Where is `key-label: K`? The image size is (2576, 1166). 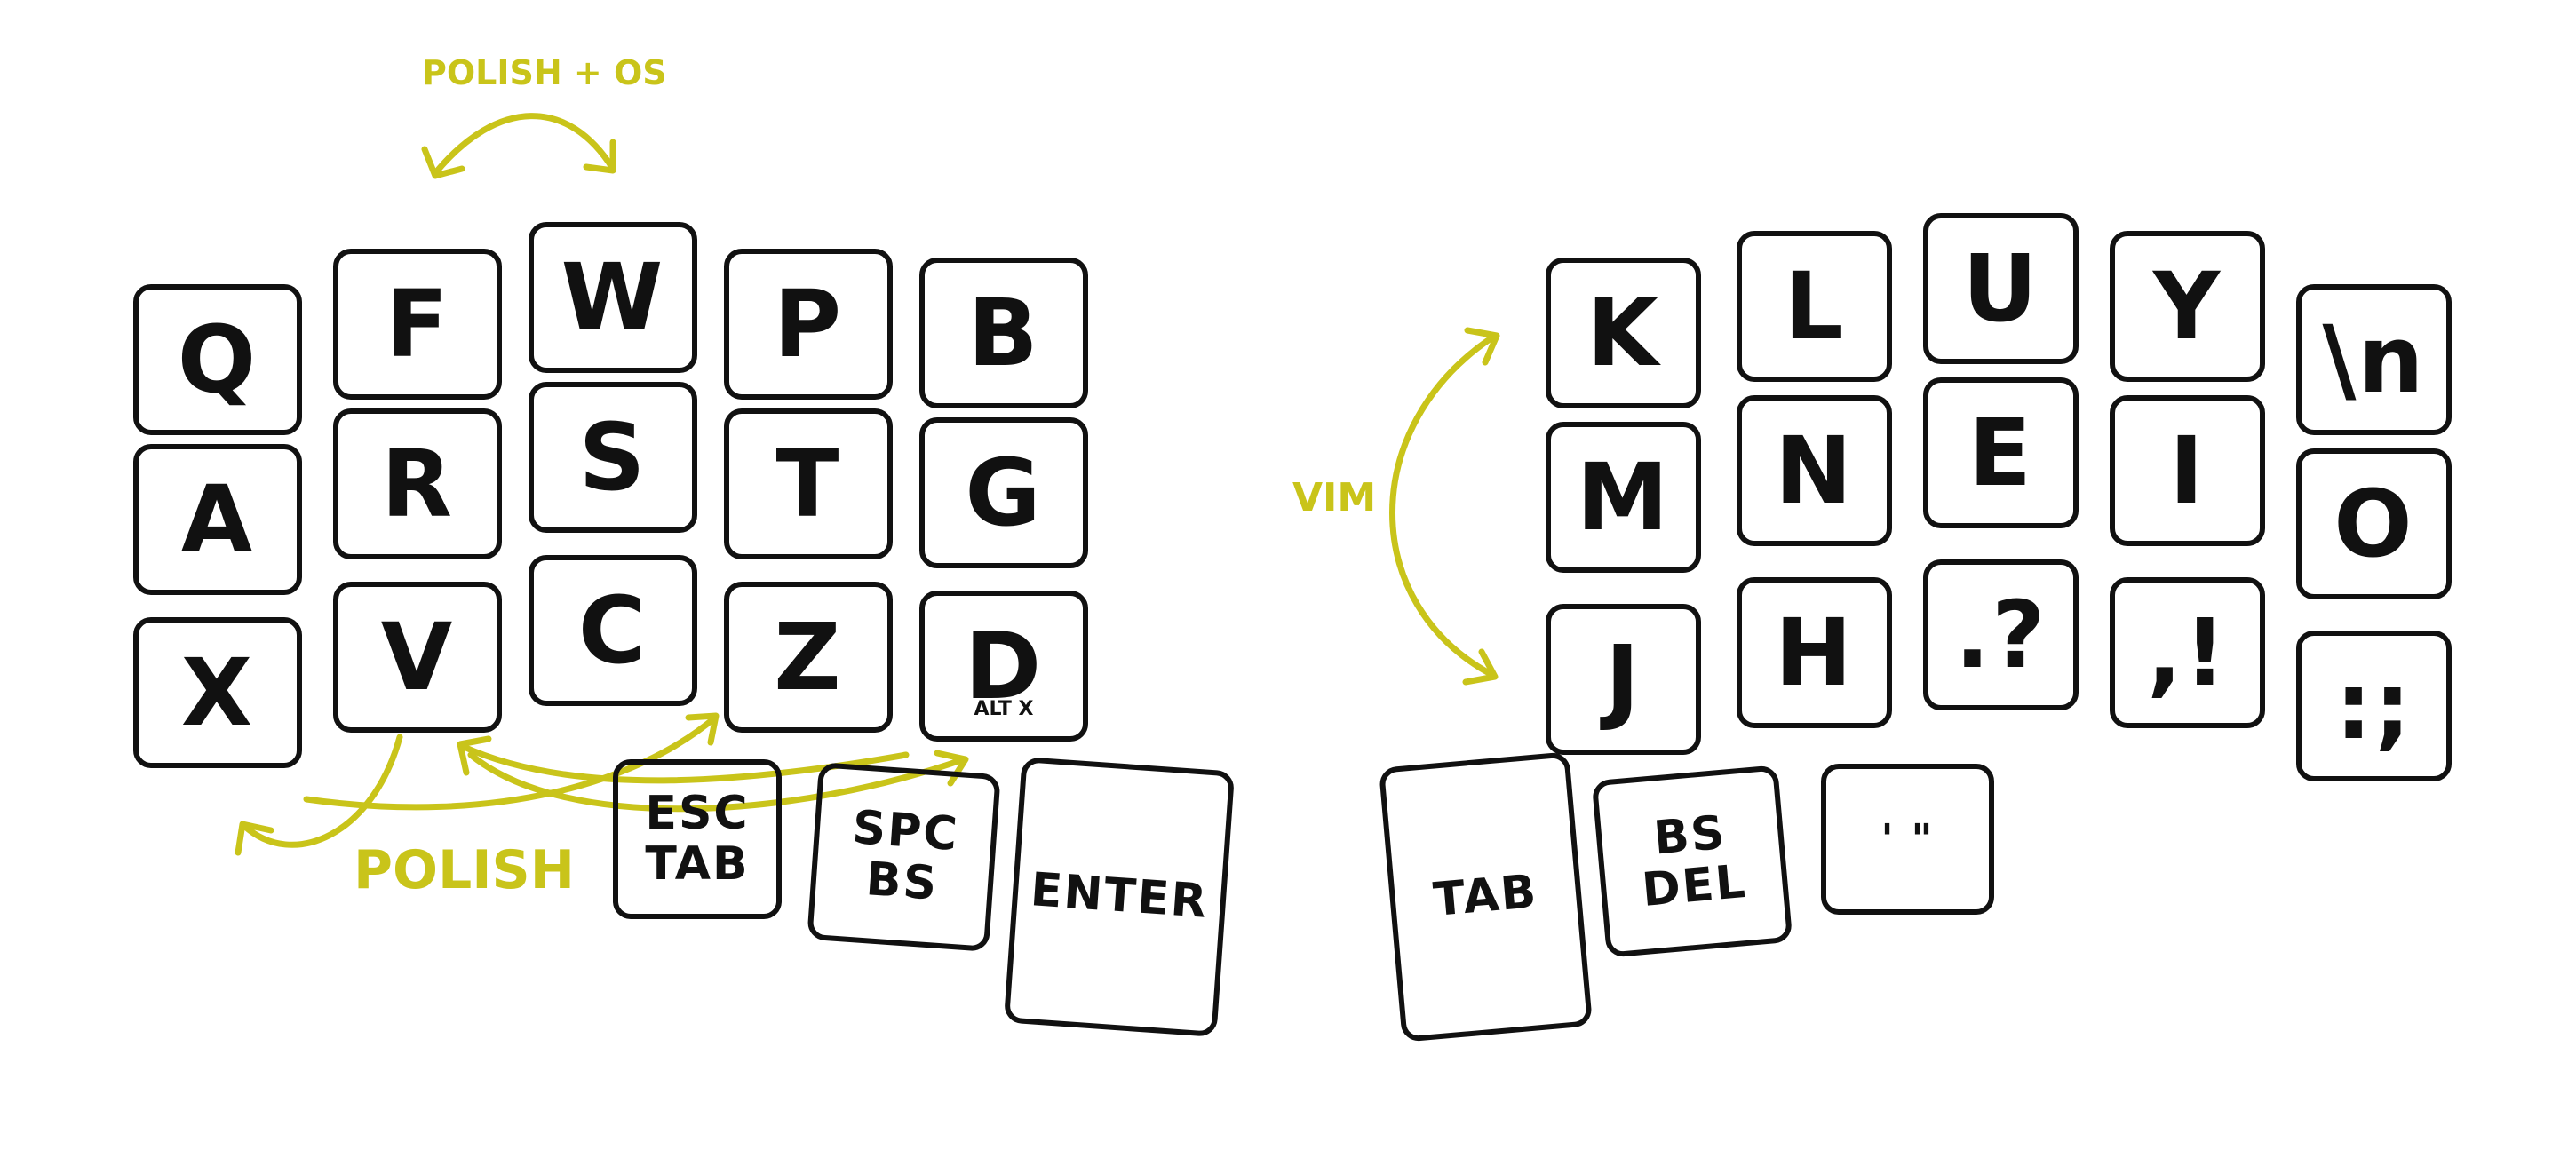 key-label: K is located at coordinates (1623, 333).